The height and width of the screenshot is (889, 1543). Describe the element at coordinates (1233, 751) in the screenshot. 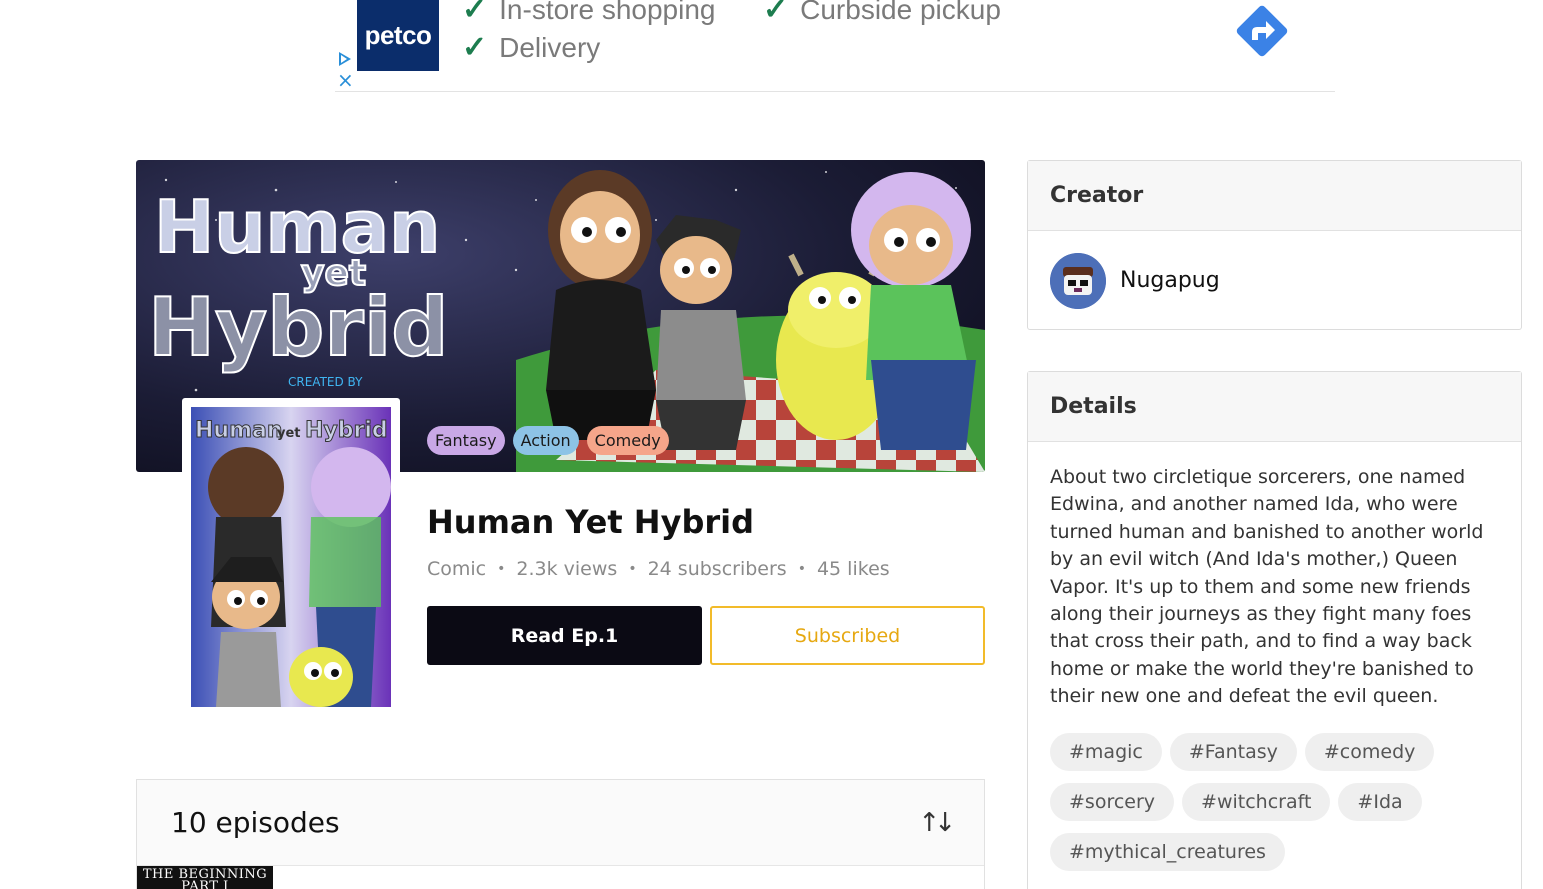

I see `hashtag: #Fantasy` at that location.